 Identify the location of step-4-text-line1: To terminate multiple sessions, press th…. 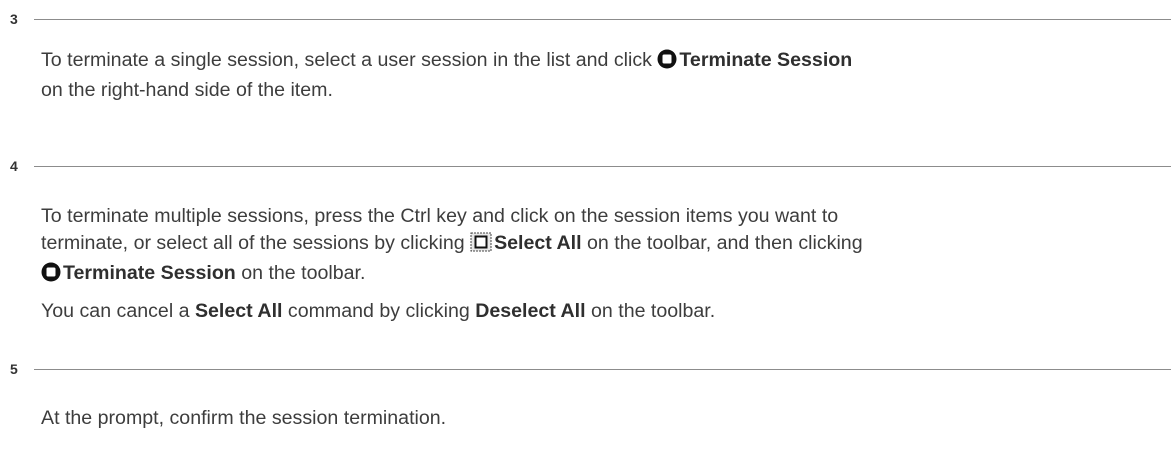
(440, 216).